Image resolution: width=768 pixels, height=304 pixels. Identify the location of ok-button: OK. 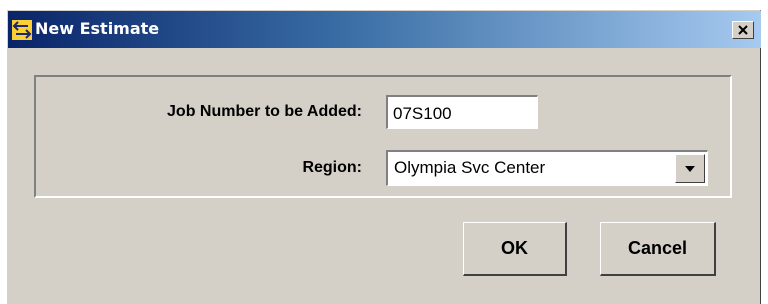
(515, 249).